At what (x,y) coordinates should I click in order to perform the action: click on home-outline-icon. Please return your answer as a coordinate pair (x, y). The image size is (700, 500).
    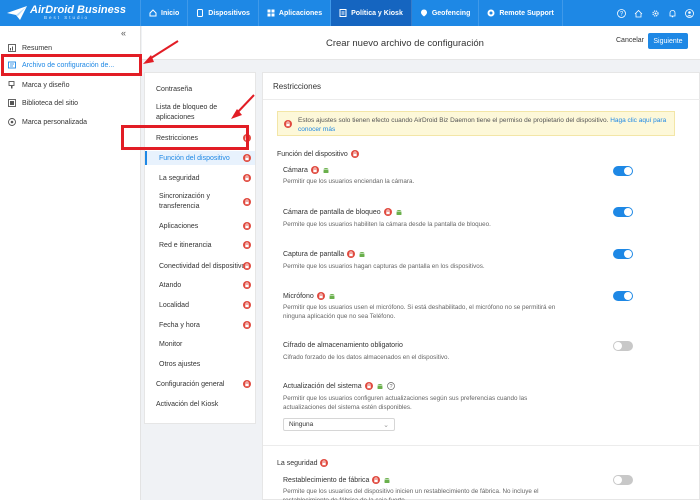
    Looking at the image, I should click on (638, 13).